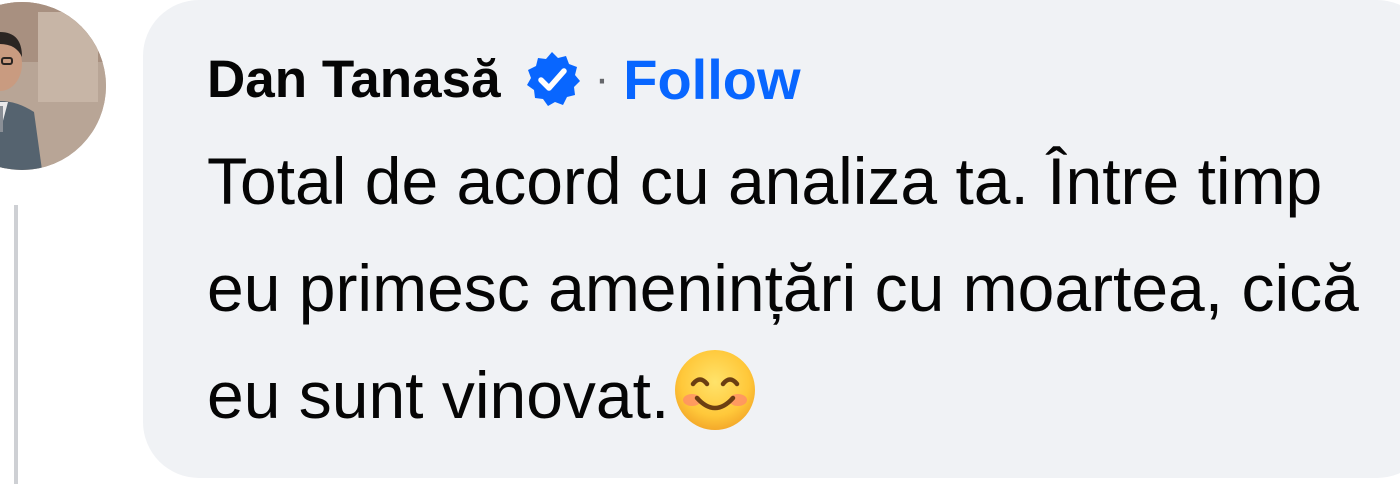  I want to click on follow-button: Follow, so click(711, 79).